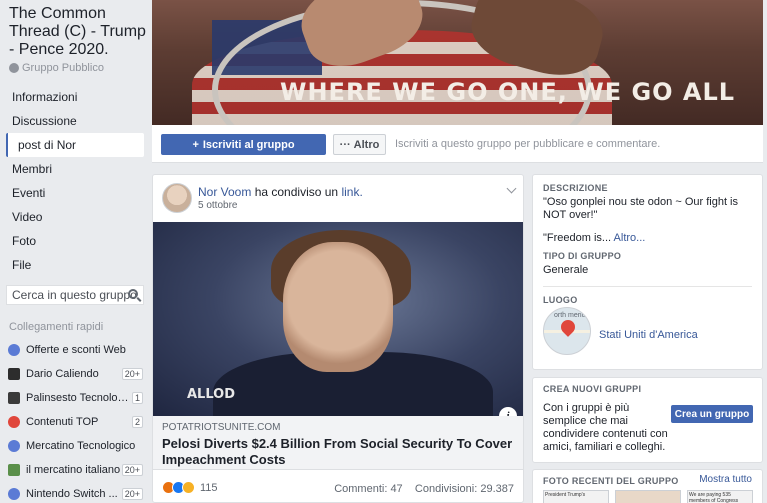  What do you see at coordinates (137, 398) in the screenshot?
I see `notification-badge: 1` at bounding box center [137, 398].